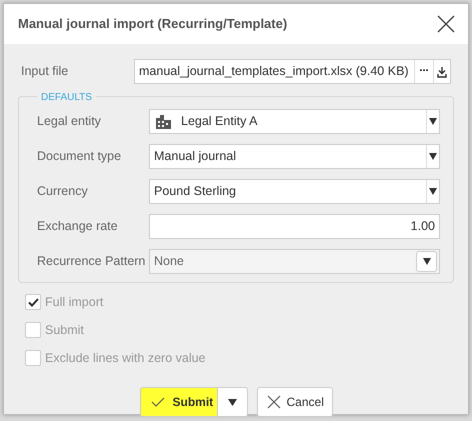 The height and width of the screenshot is (421, 472). What do you see at coordinates (294, 191) in the screenshot?
I see `select-field: Pound Sterling` at bounding box center [294, 191].